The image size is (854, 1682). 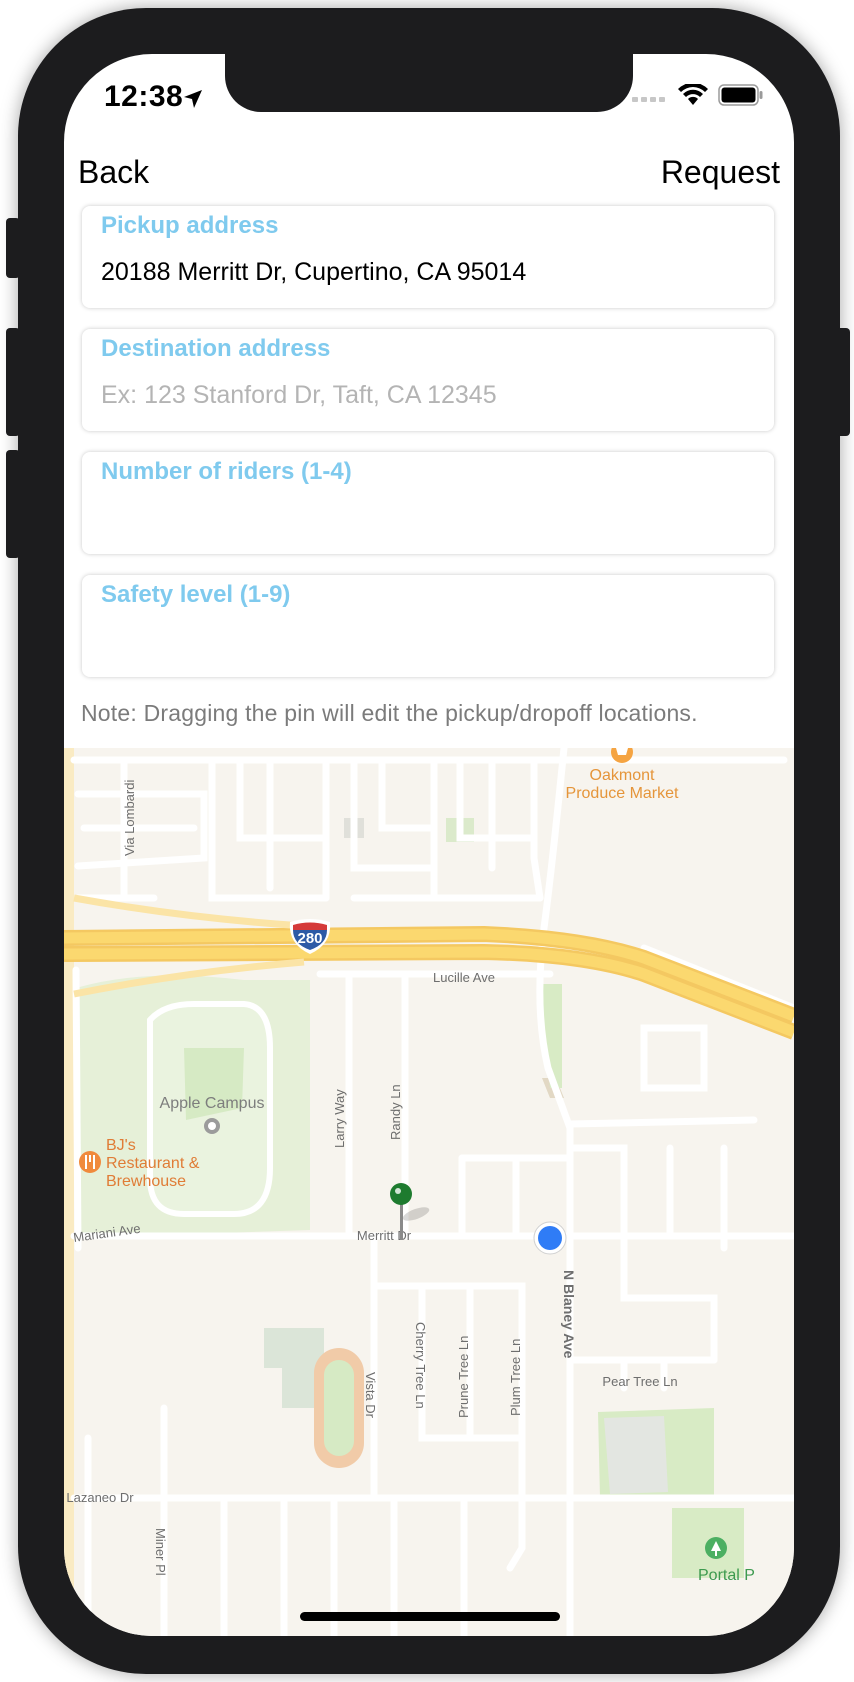 What do you see at coordinates (720, 172) in the screenshot?
I see `request-button: Request` at bounding box center [720, 172].